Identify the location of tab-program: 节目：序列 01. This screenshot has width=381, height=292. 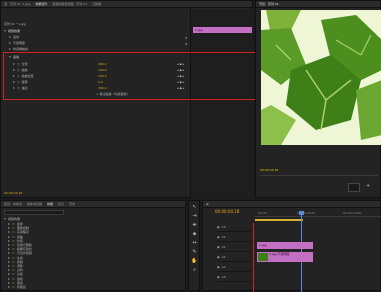
(269, 4).